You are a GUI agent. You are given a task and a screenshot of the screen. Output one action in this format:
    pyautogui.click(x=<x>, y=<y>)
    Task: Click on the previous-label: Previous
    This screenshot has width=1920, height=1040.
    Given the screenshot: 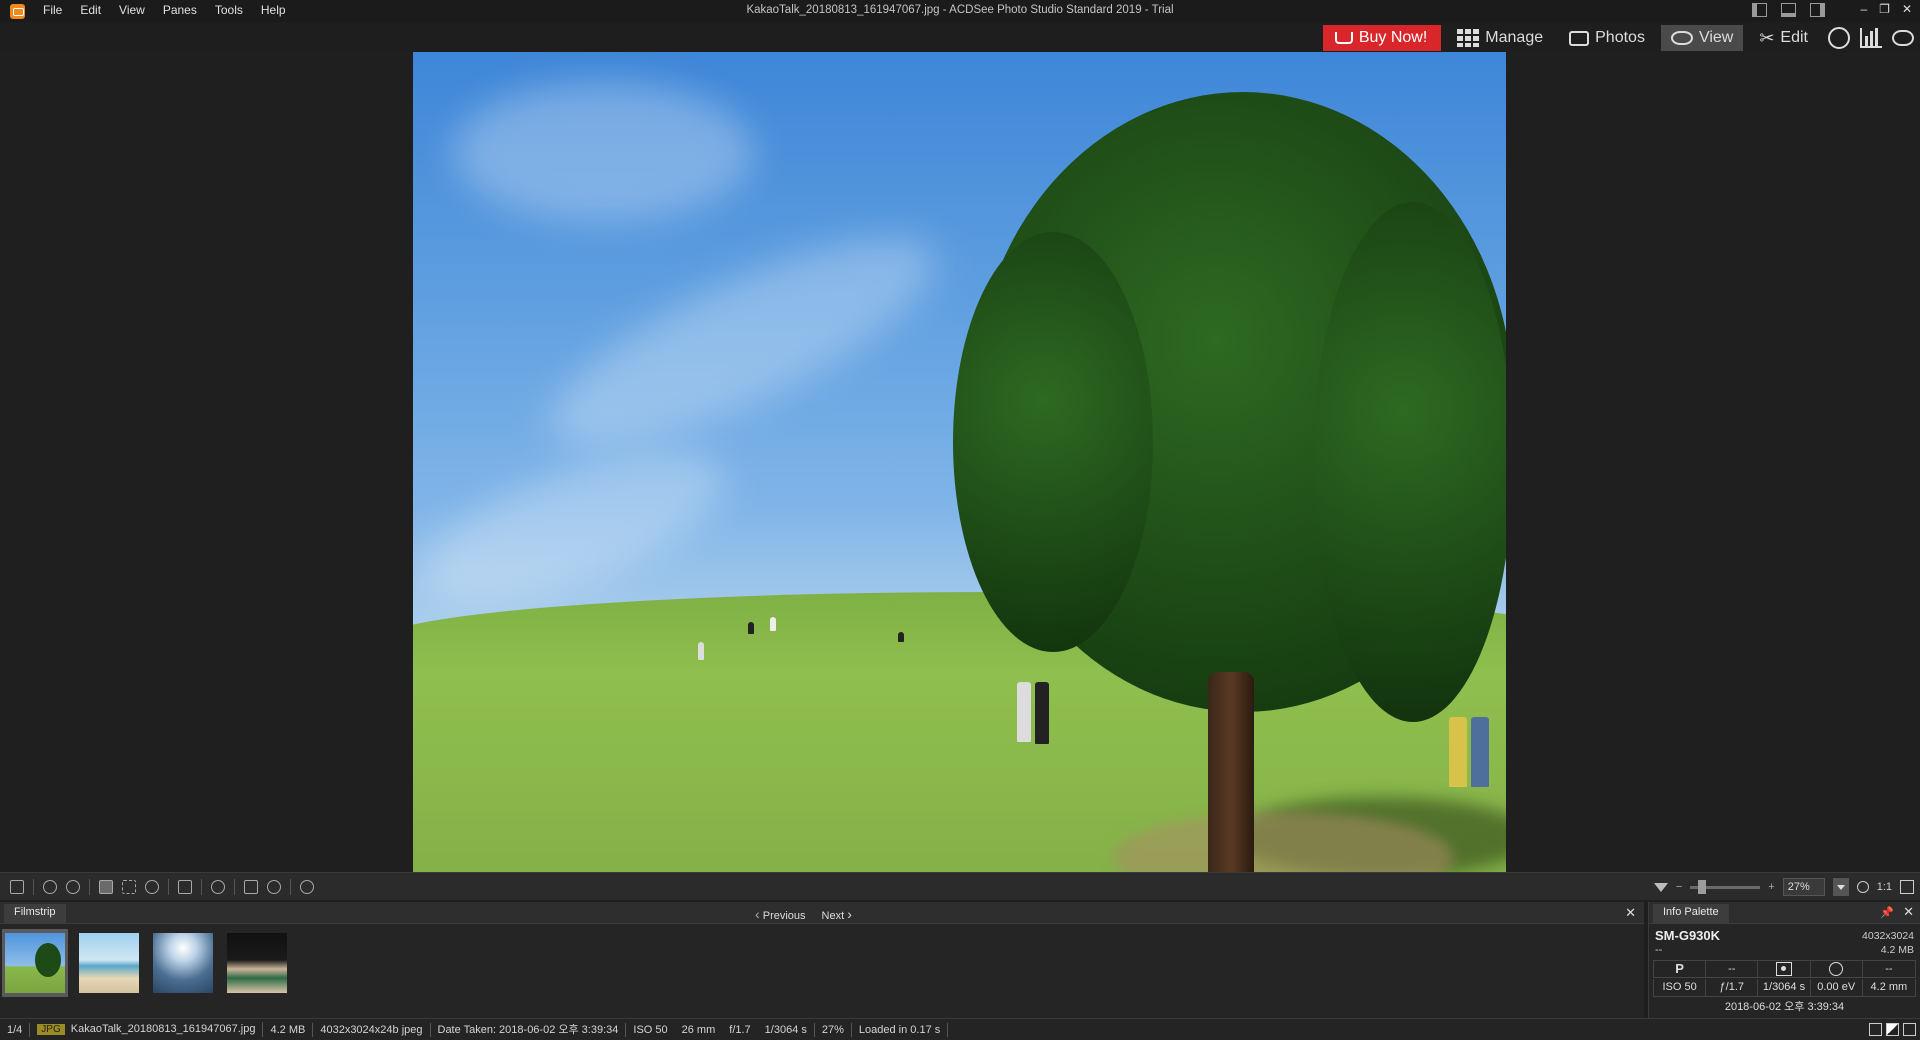 What is the action you would take?
    pyautogui.click(x=784, y=916)
    